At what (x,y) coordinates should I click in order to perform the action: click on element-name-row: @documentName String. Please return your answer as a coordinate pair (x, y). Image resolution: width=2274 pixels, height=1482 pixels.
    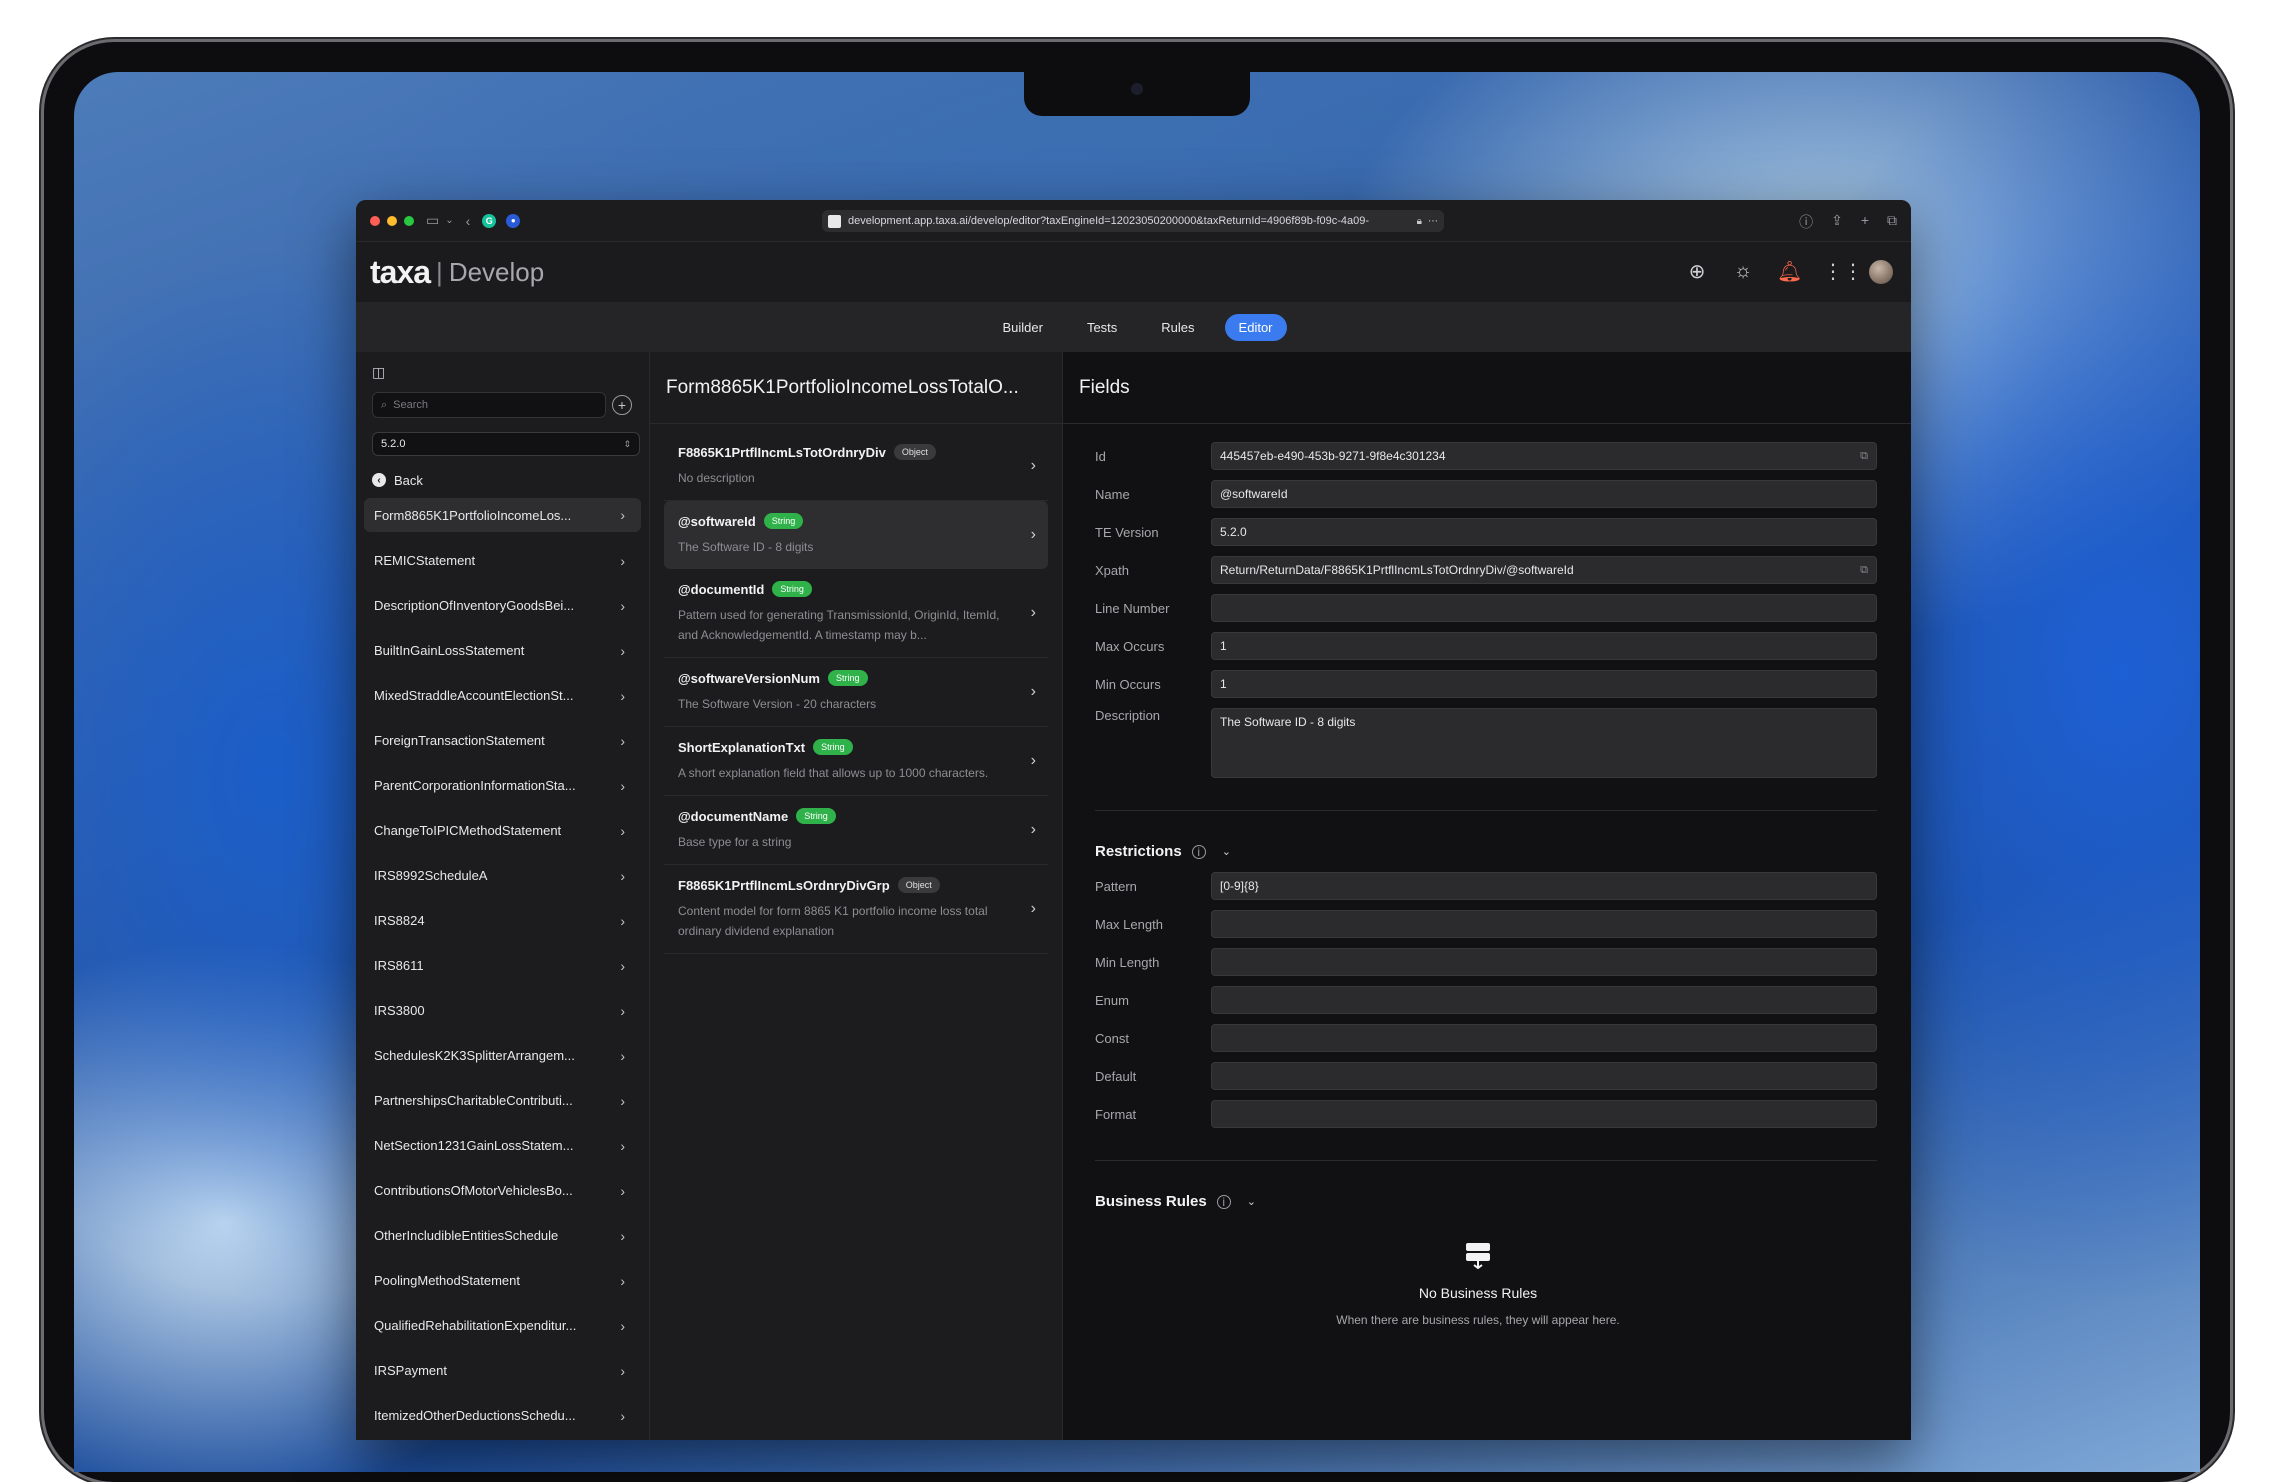
    Looking at the image, I should click on (843, 816).